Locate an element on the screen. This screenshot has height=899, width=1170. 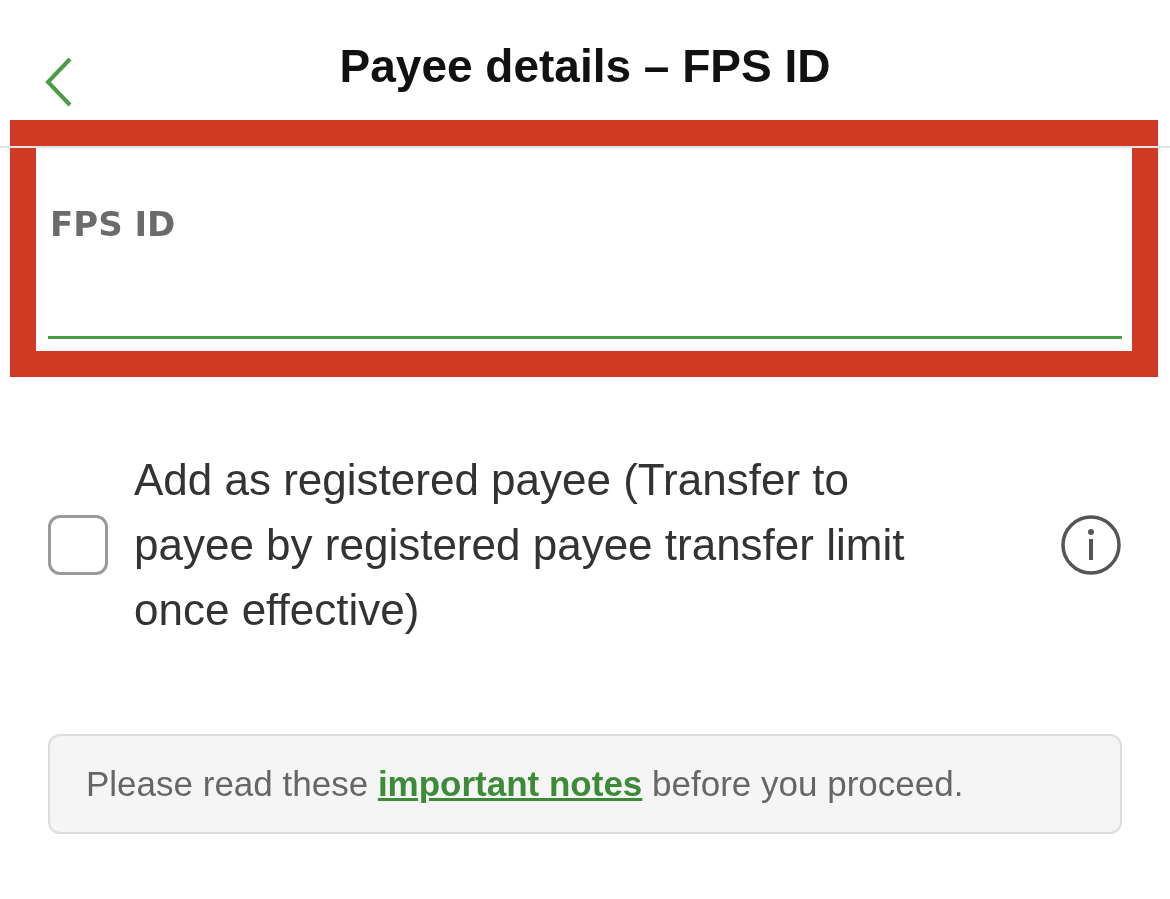
notes-text: Please read these important notes before you proceed. is located at coordinates (525, 784).